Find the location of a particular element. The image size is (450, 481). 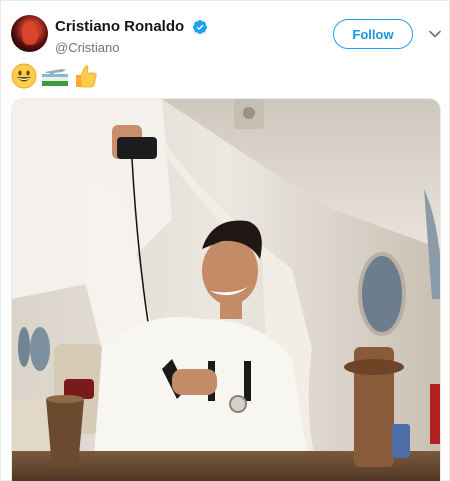

follow-button: Follow is located at coordinates (373, 34).